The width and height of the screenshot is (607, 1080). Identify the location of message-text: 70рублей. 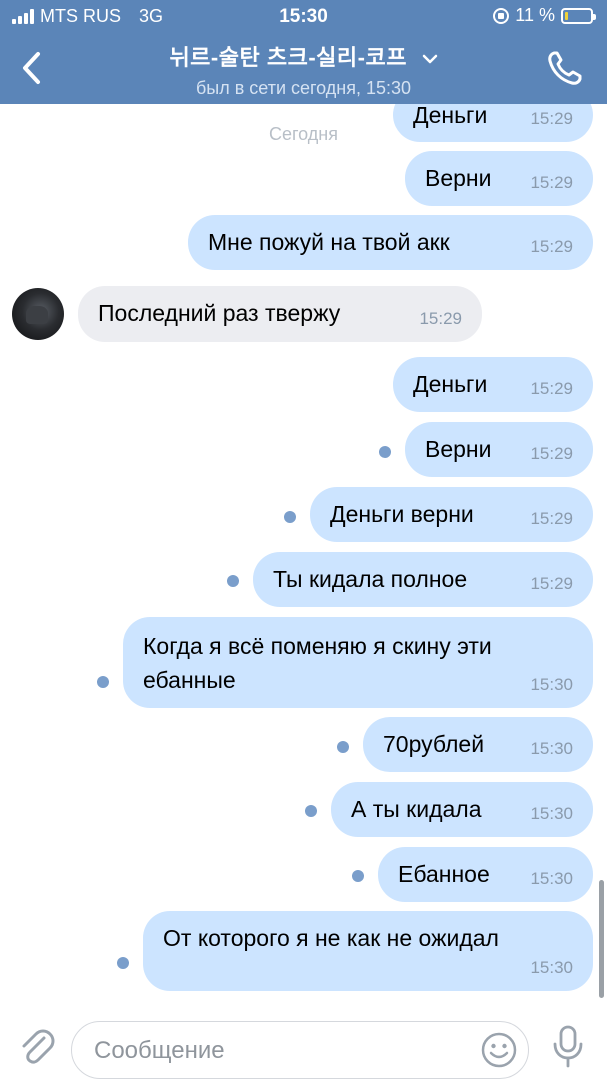
(434, 744).